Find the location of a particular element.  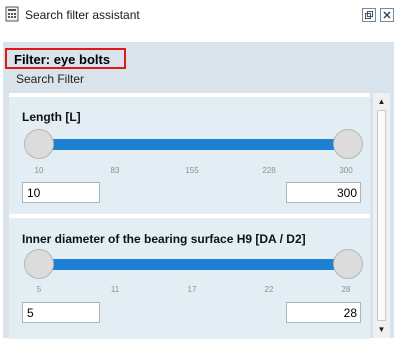

calculator-grid-icon is located at coordinates (12, 14).